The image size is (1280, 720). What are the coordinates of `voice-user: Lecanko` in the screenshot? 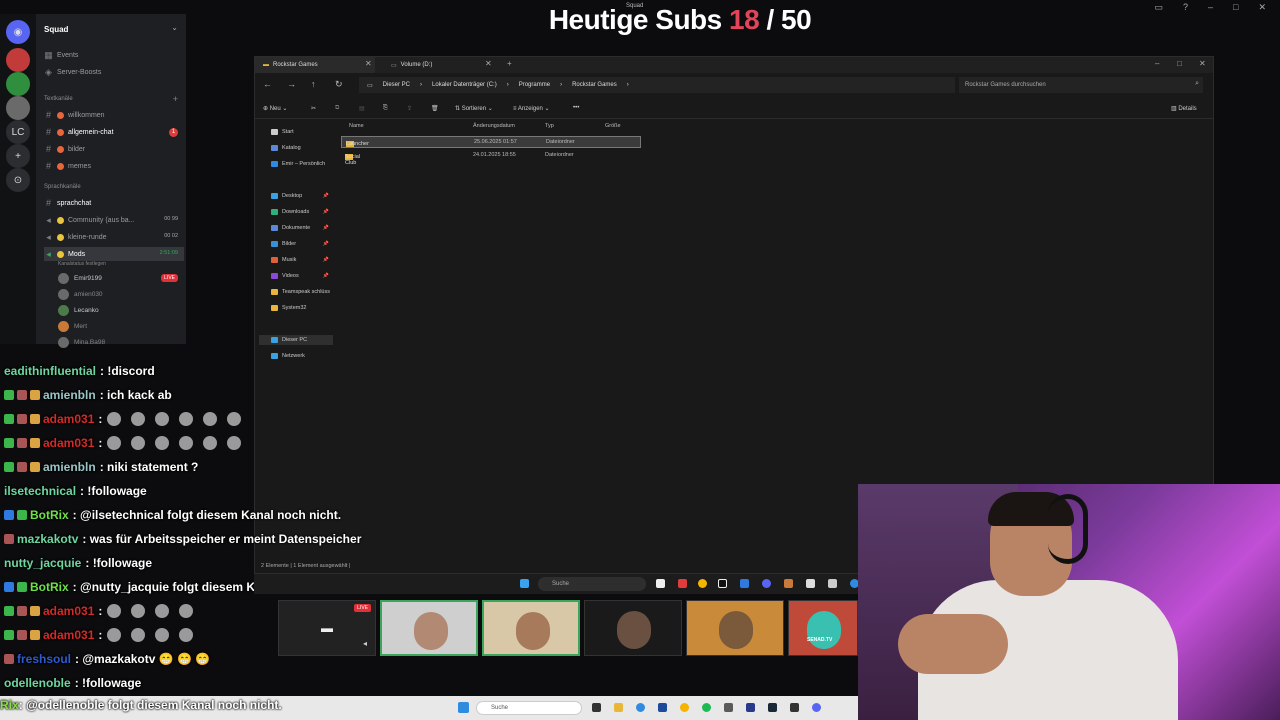 It's located at (78, 310).